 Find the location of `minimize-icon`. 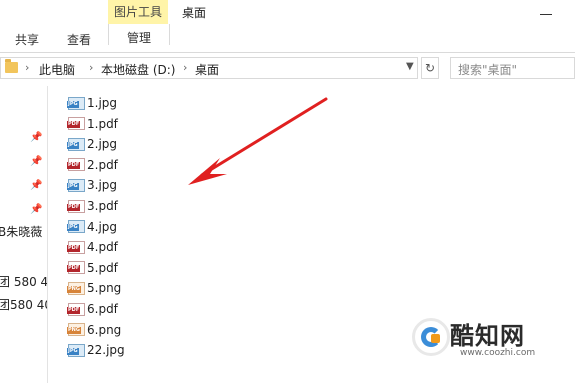

minimize-icon is located at coordinates (546, 9).